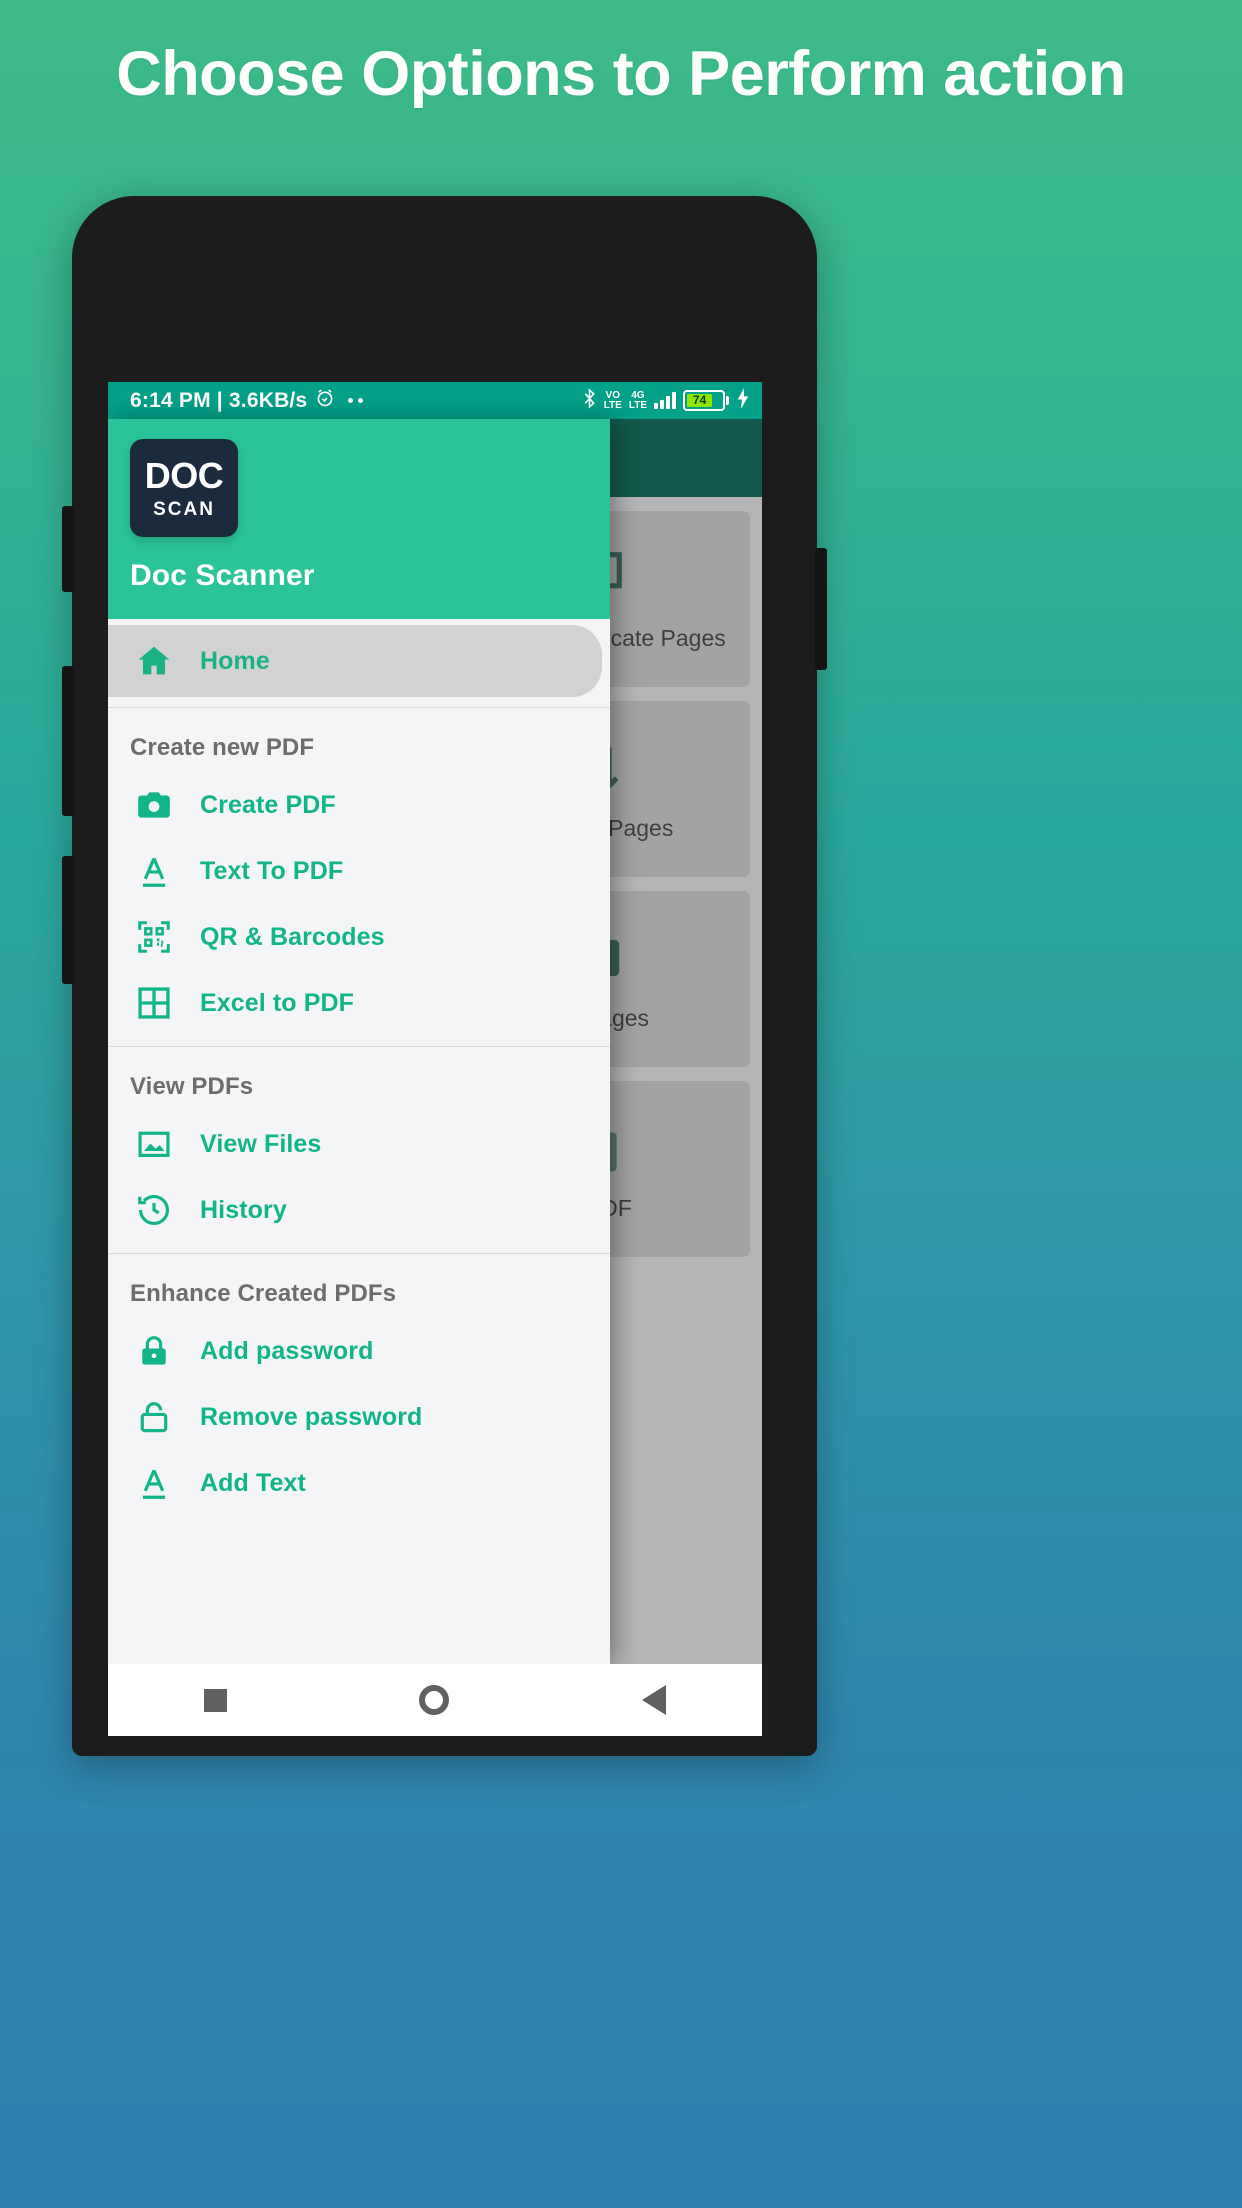 This screenshot has height=2208, width=1242. What do you see at coordinates (277, 1002) in the screenshot?
I see `drawer-item-label: Excel to PDF` at bounding box center [277, 1002].